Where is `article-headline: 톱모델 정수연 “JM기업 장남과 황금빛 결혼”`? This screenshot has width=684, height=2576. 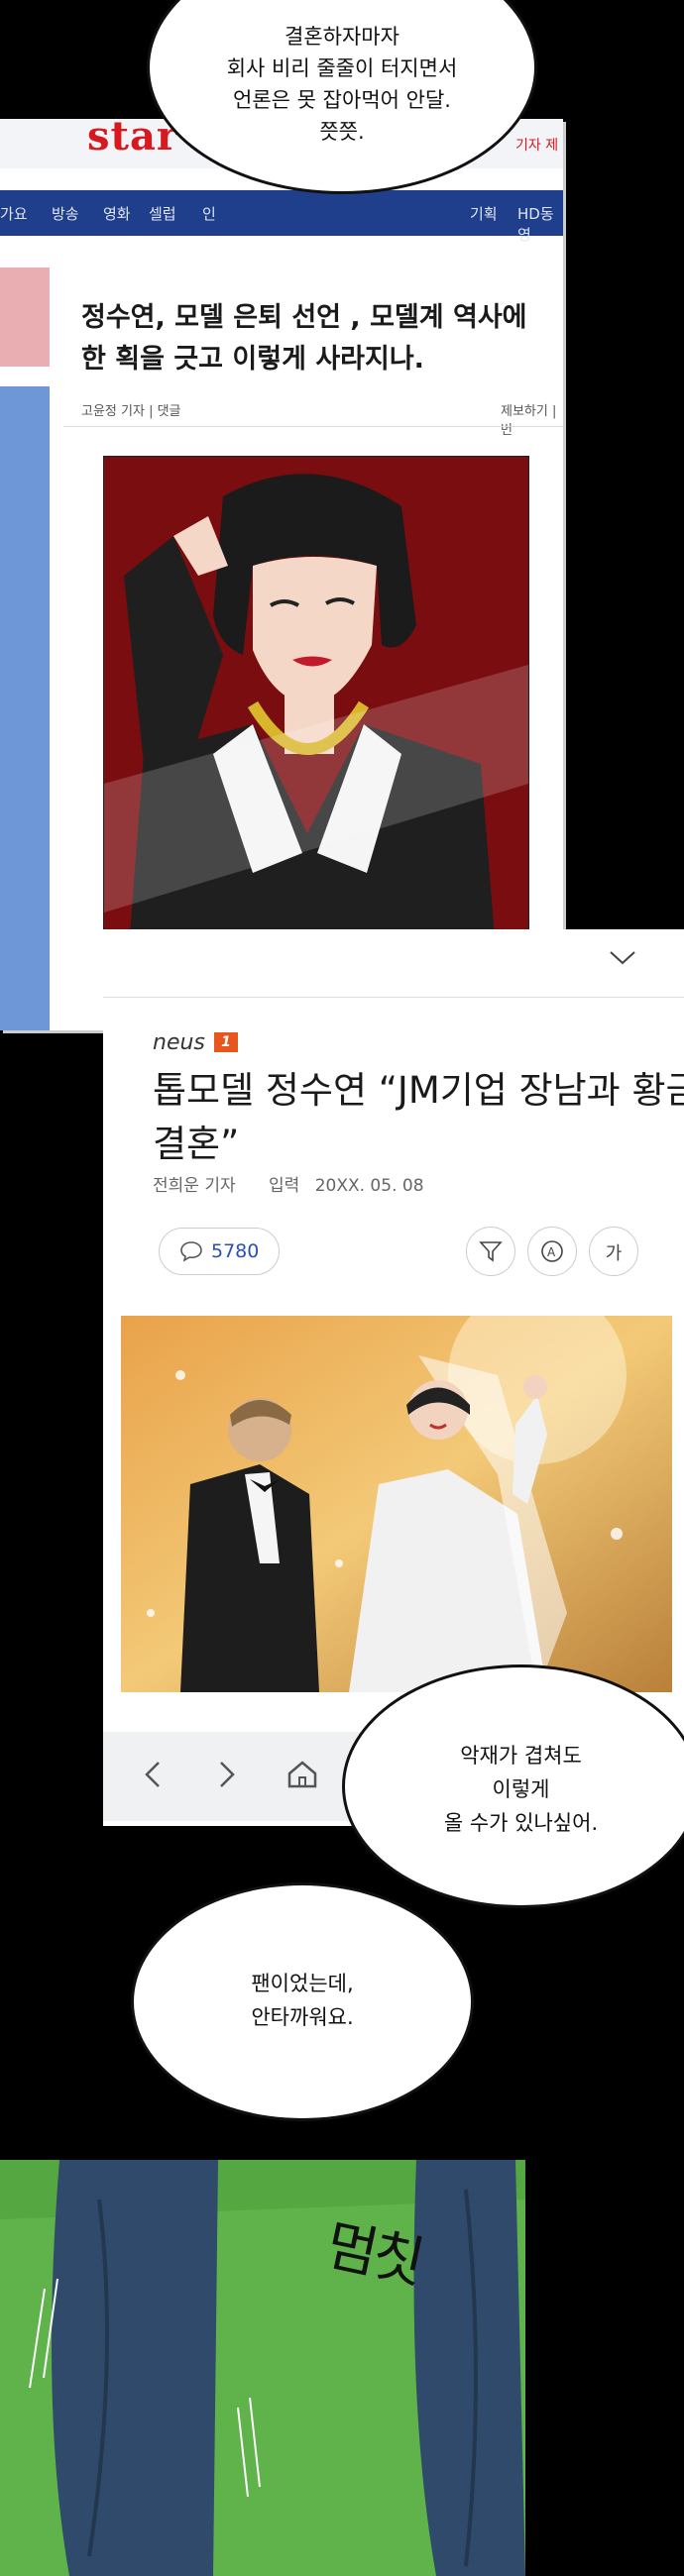 article-headline: 톱모델 정수연 “JM기업 장남과 황금빛 결혼” is located at coordinates (419, 1117).